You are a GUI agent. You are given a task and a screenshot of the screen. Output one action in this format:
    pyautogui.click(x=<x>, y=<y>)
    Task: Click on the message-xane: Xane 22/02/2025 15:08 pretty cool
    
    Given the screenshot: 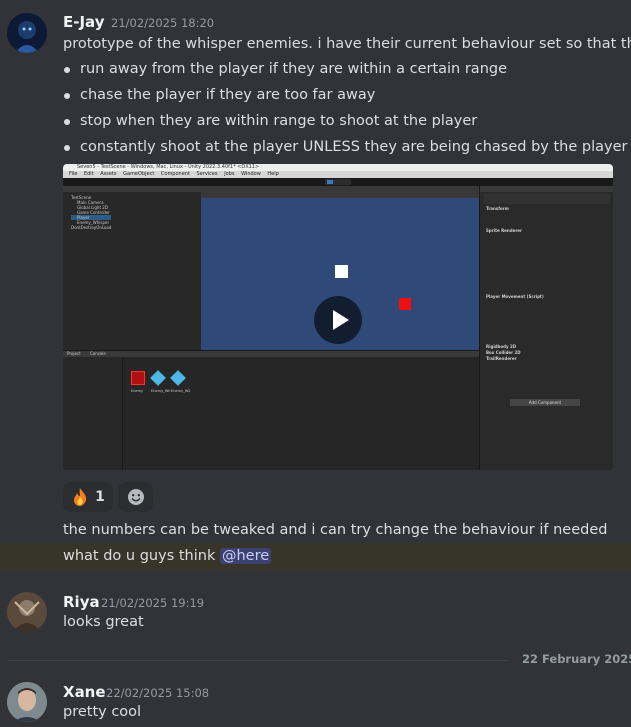 What is the action you would take?
    pyautogui.click(x=315, y=702)
    